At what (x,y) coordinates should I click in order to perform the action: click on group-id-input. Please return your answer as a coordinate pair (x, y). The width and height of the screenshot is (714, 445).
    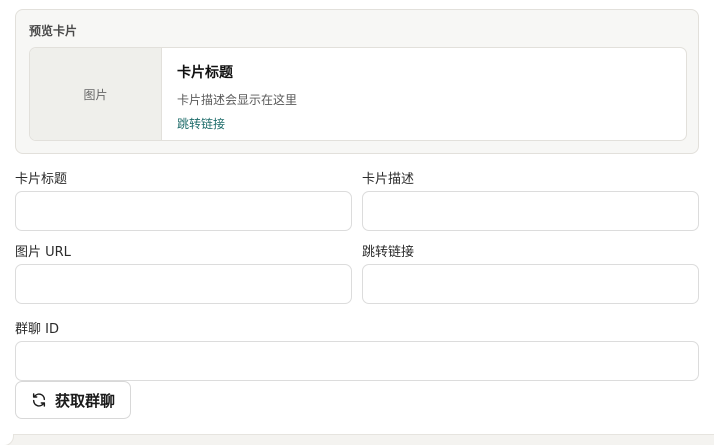
    Looking at the image, I should click on (357, 361).